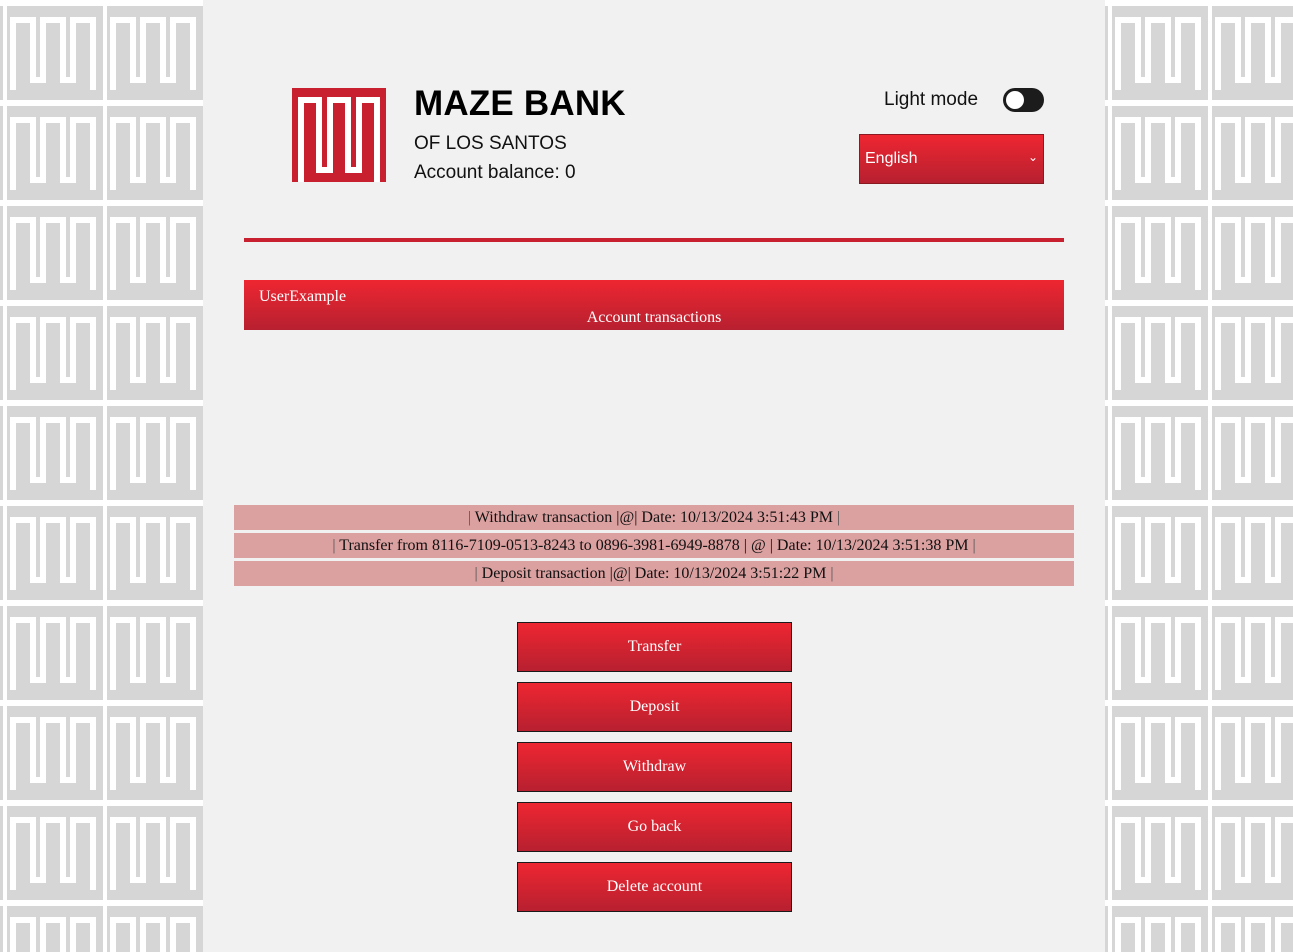 Image resolution: width=1293 pixels, height=952 pixels. Describe the element at coordinates (520, 103) in the screenshot. I see `bank-name: MAZE BANK` at that location.